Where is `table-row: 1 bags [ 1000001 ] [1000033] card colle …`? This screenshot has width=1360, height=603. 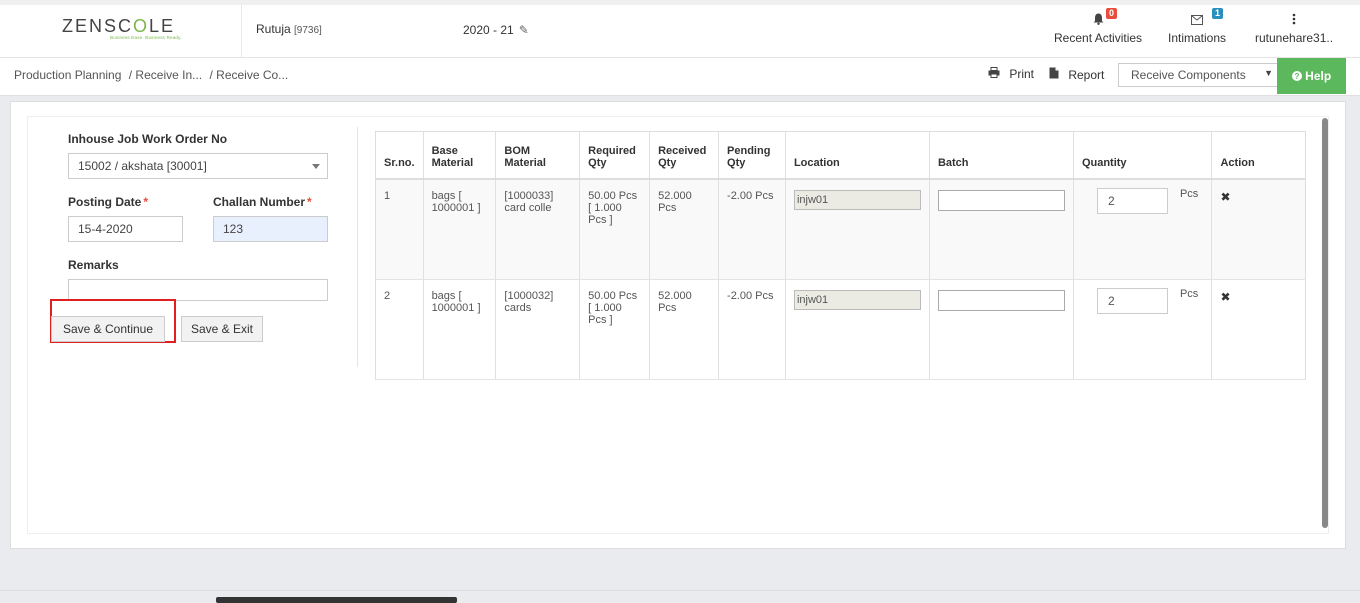 table-row: 1 bags [ 1000001 ] [1000033] card colle … is located at coordinates (840, 229).